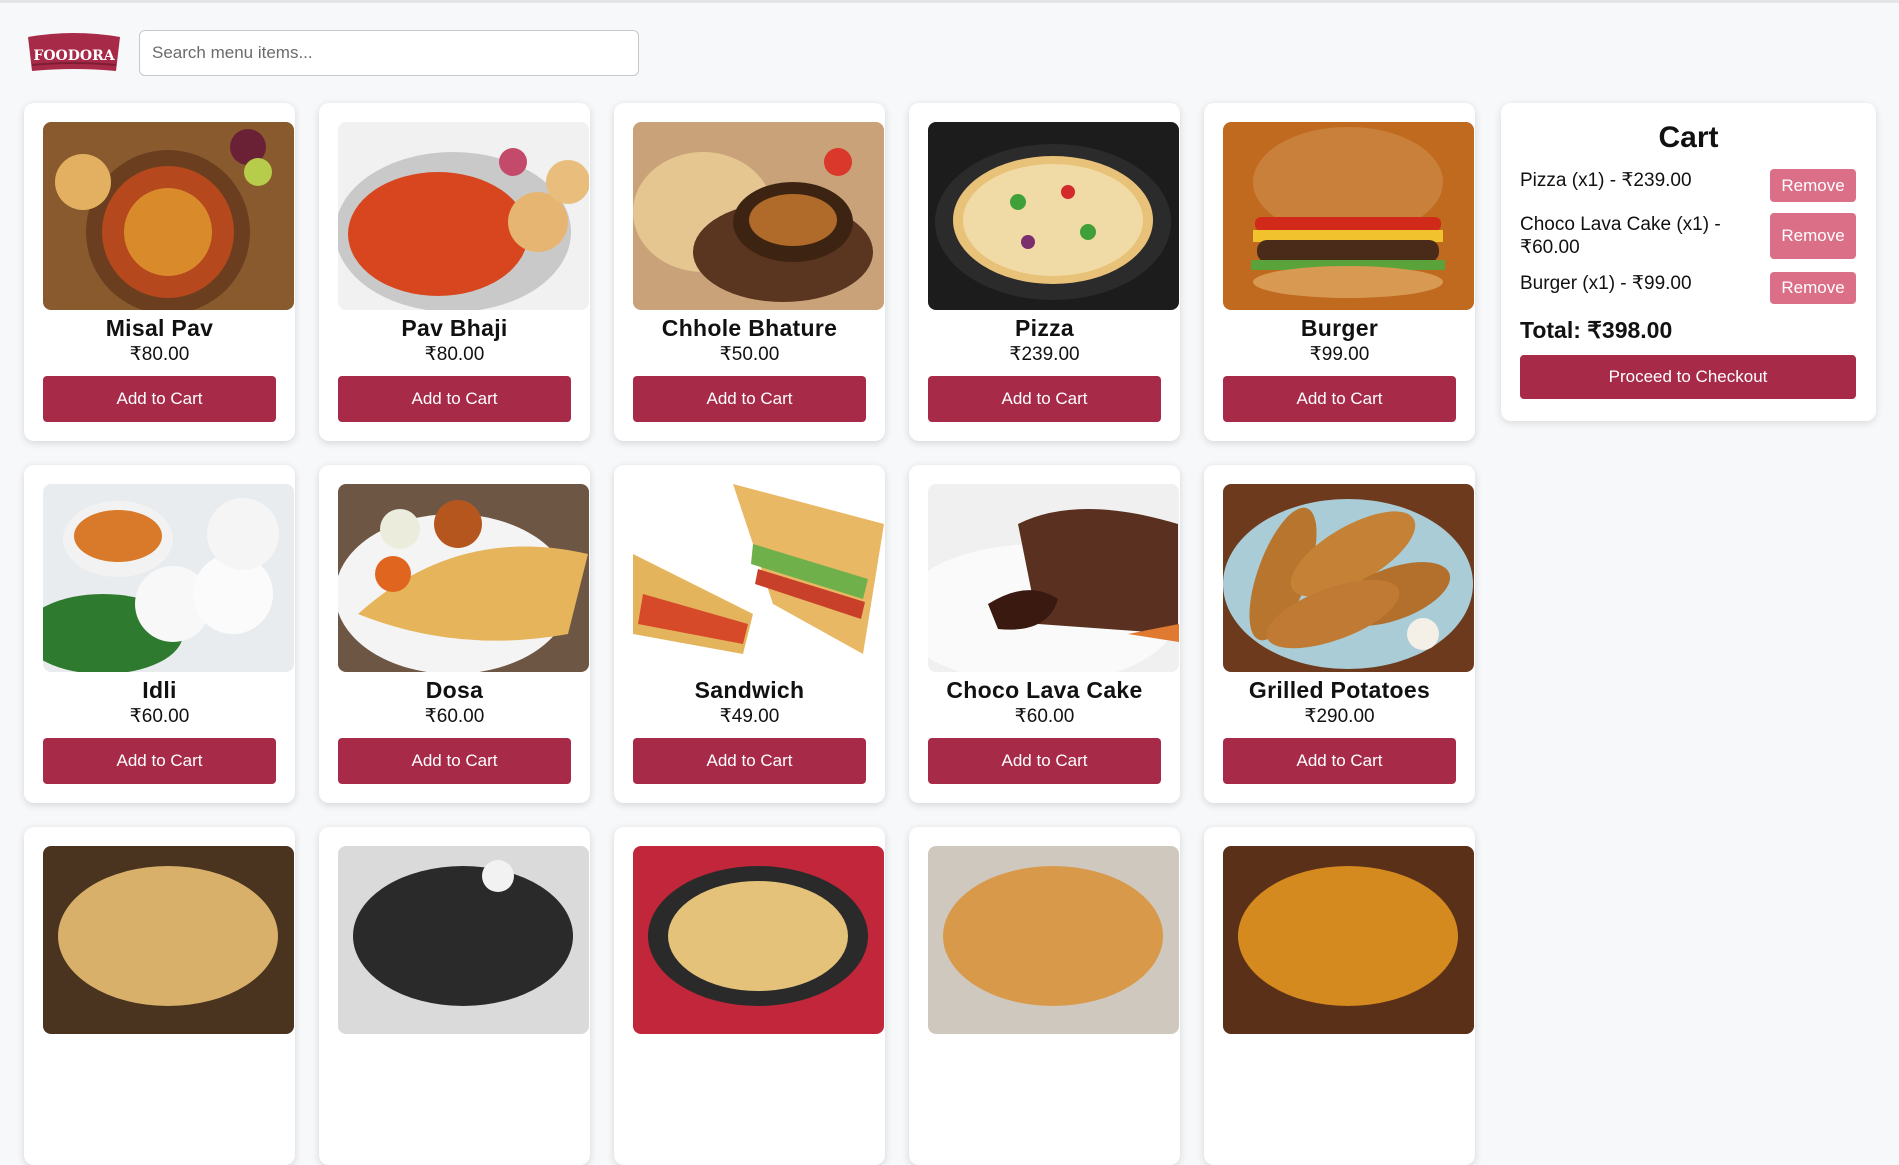 This screenshot has height=1165, width=1899. I want to click on item-name: Pav Bhaji, so click(454, 328).